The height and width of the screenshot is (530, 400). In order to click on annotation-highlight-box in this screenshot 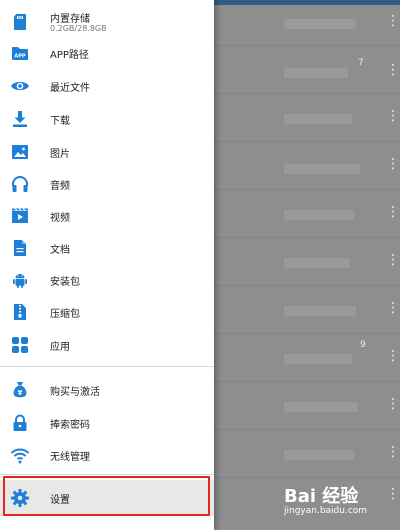, I will do `click(106, 496)`.